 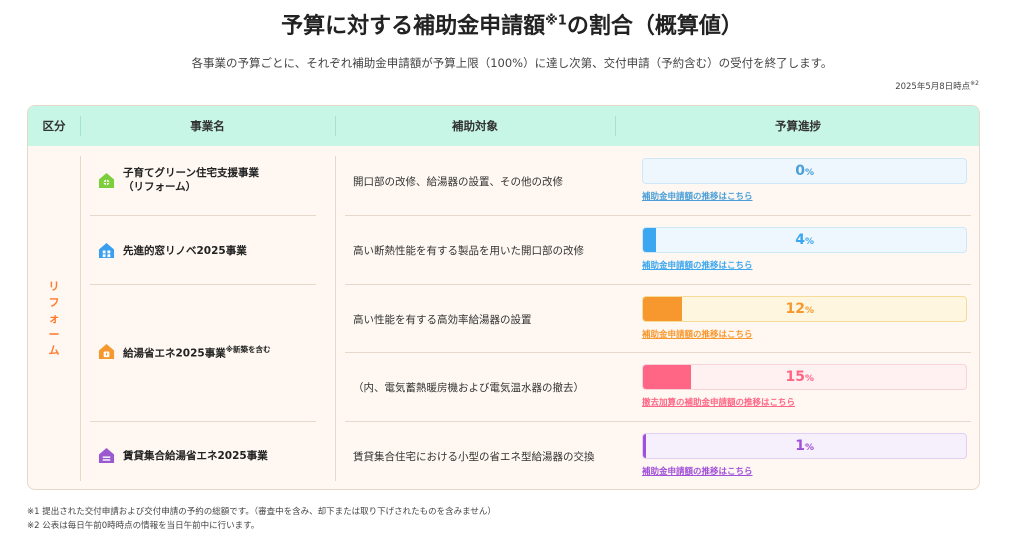 What do you see at coordinates (183, 455) in the screenshot?
I see `business-rental-water-heater: 賃貸集合給湯省エネ2025事業` at bounding box center [183, 455].